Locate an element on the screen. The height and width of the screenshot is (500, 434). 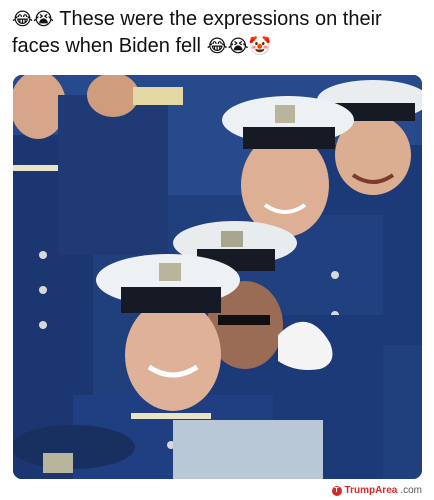
caption-emoji-prefix: 😂😭 is located at coordinates (33, 19).